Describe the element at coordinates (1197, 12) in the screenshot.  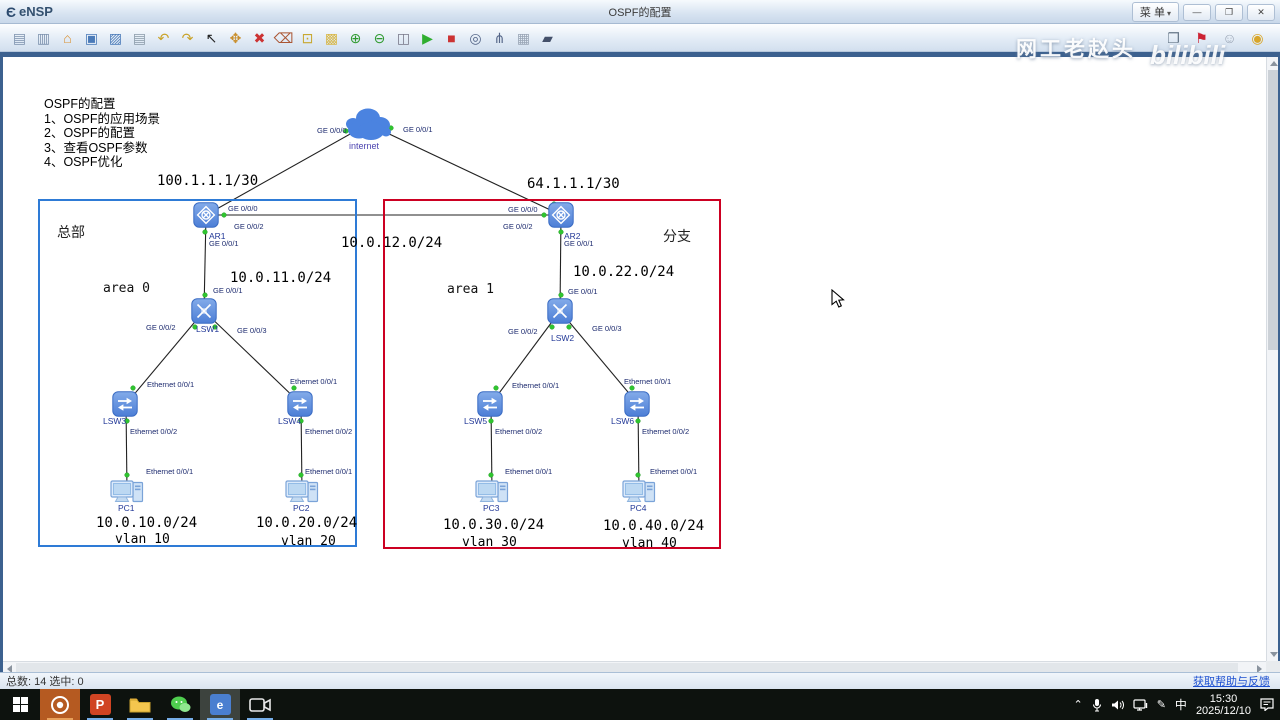
I see `minimize-button: —` at that location.